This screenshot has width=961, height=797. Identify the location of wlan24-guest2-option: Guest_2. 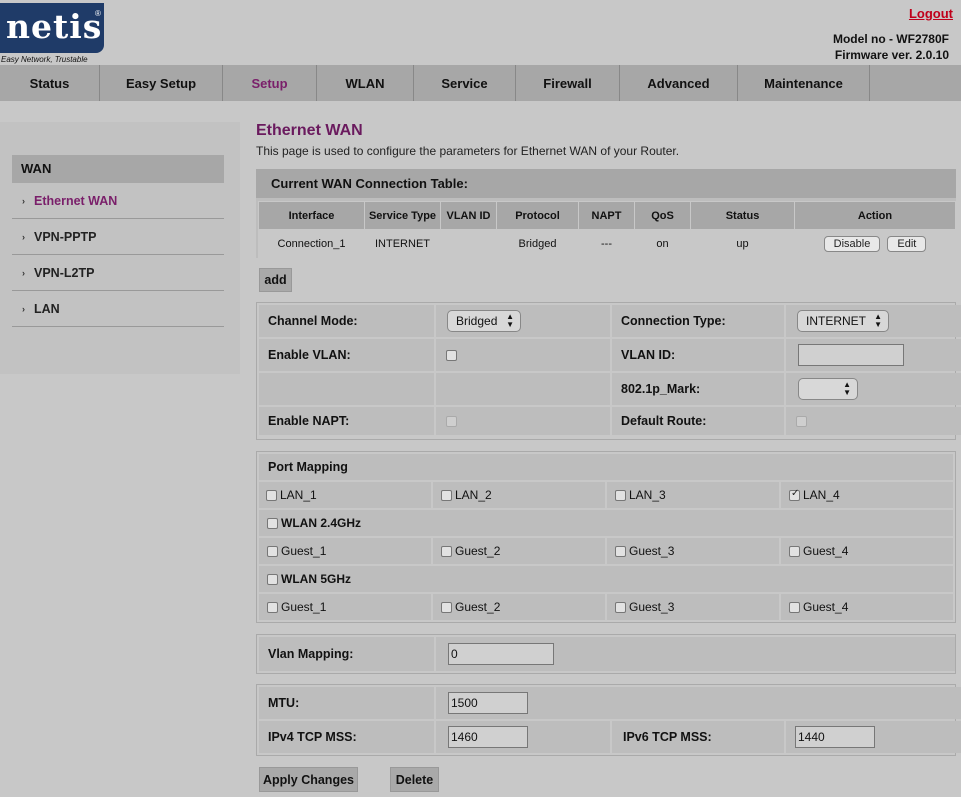
(470, 551).